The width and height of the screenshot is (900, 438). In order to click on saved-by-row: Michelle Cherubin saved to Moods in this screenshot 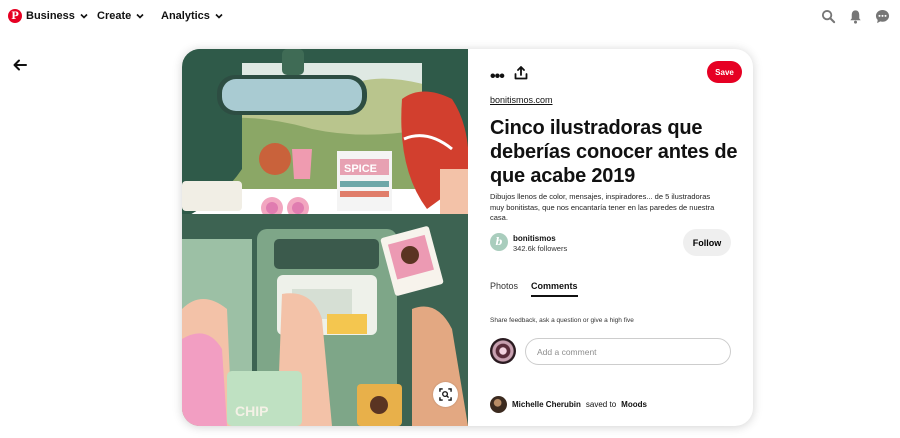, I will do `click(568, 404)`.